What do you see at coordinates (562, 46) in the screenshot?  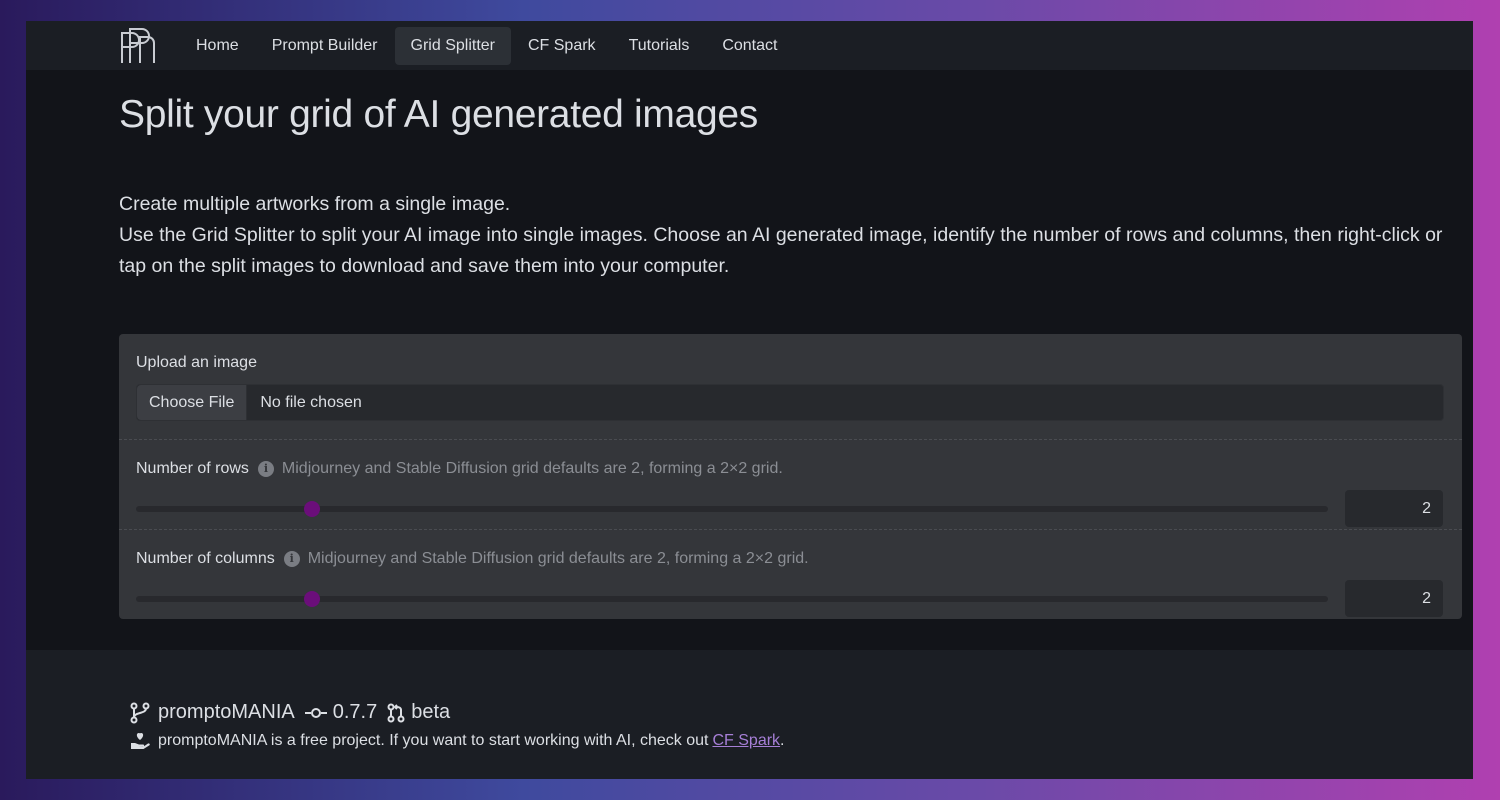 I see `nav-cf-spark: CF Spark` at bounding box center [562, 46].